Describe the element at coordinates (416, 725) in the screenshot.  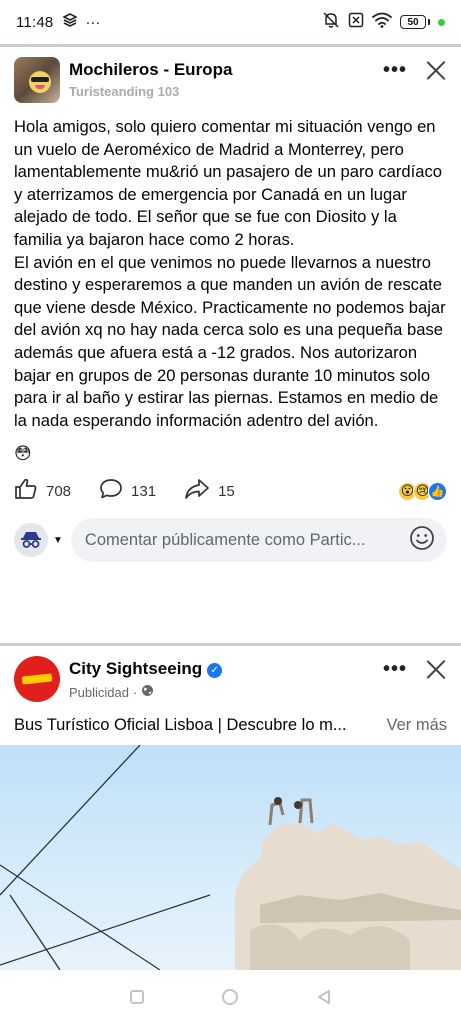
I see `see-more-link: Ver más` at that location.